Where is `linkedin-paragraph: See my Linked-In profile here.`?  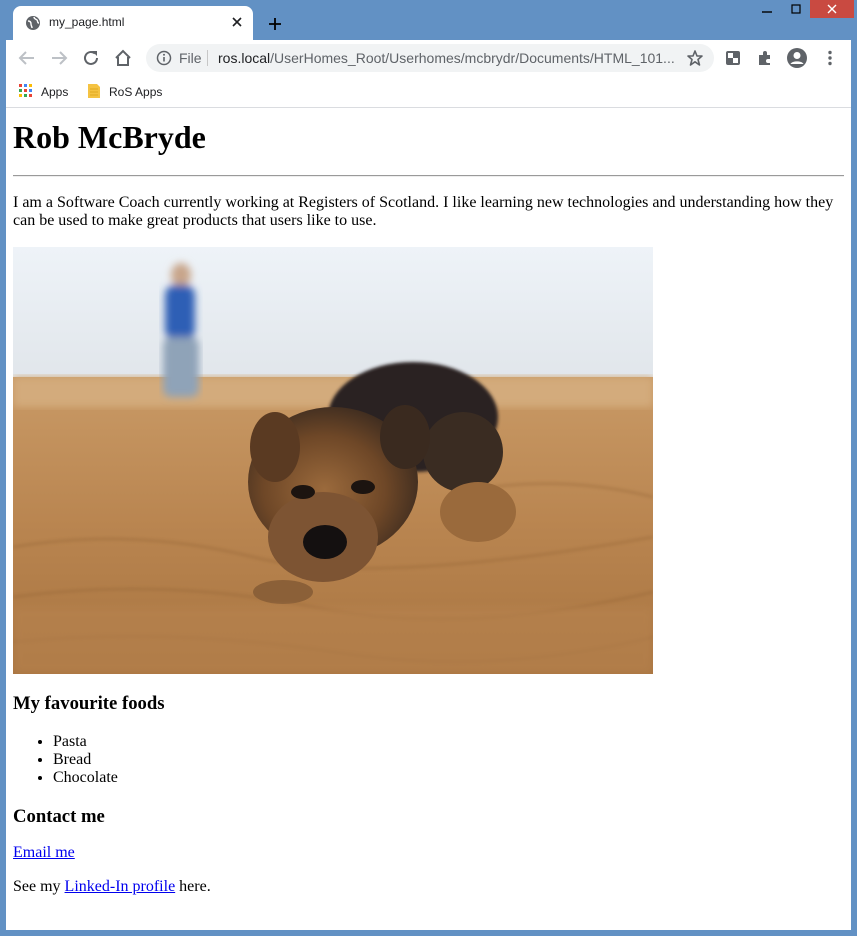
linkedin-paragraph: See my Linked-In profile here. is located at coordinates (428, 887).